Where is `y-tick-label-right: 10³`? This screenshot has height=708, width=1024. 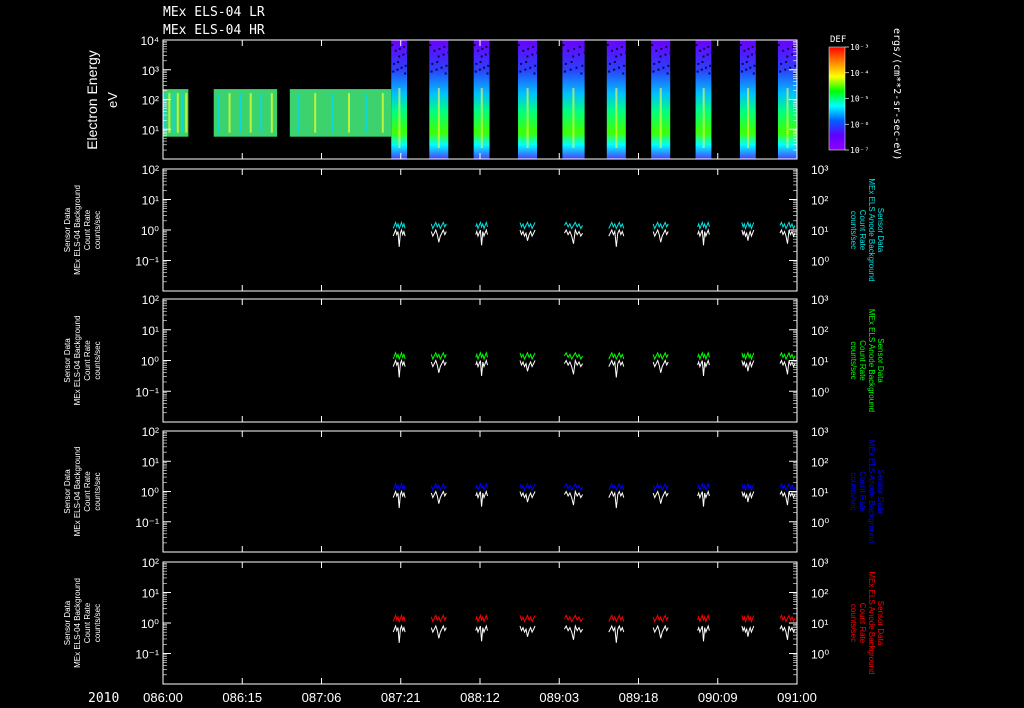 y-tick-label-right: 10³ is located at coordinates (819, 563).